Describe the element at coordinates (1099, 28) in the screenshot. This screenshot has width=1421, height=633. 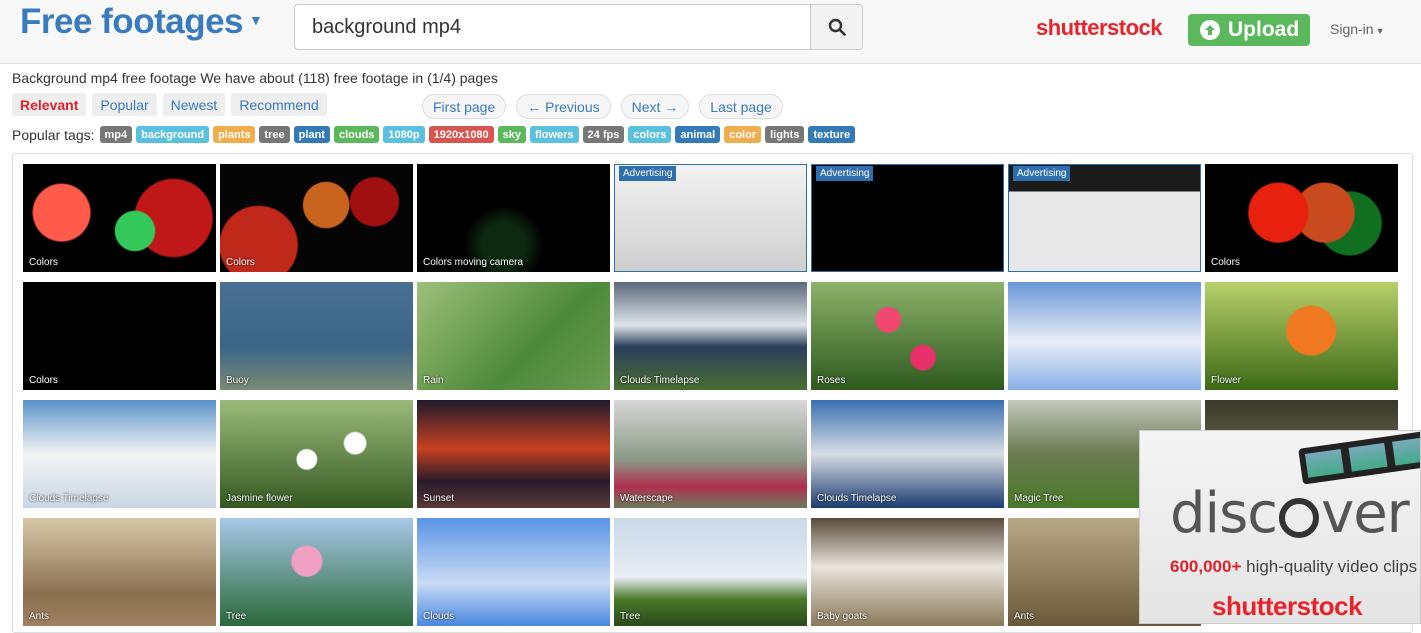
I see `shutterstock-logo: shutterstock` at that location.